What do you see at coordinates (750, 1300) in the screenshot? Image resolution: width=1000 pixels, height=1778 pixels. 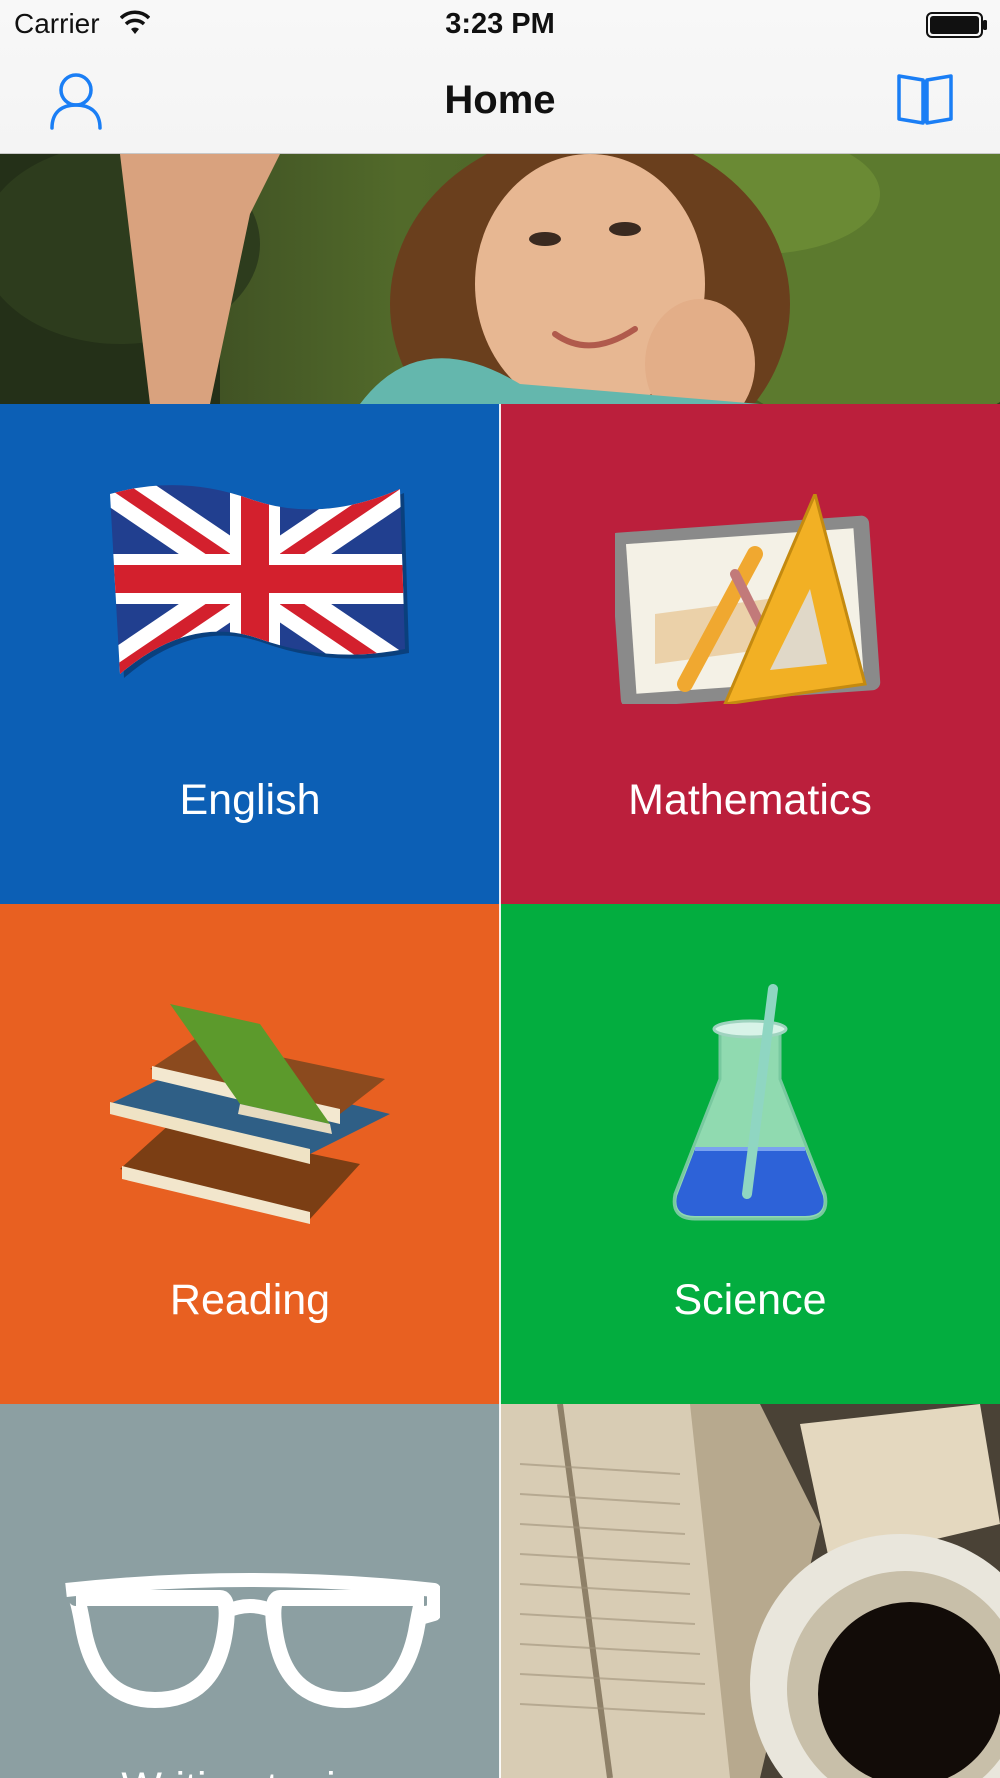 I see `tile-label-science: Science` at bounding box center [750, 1300].